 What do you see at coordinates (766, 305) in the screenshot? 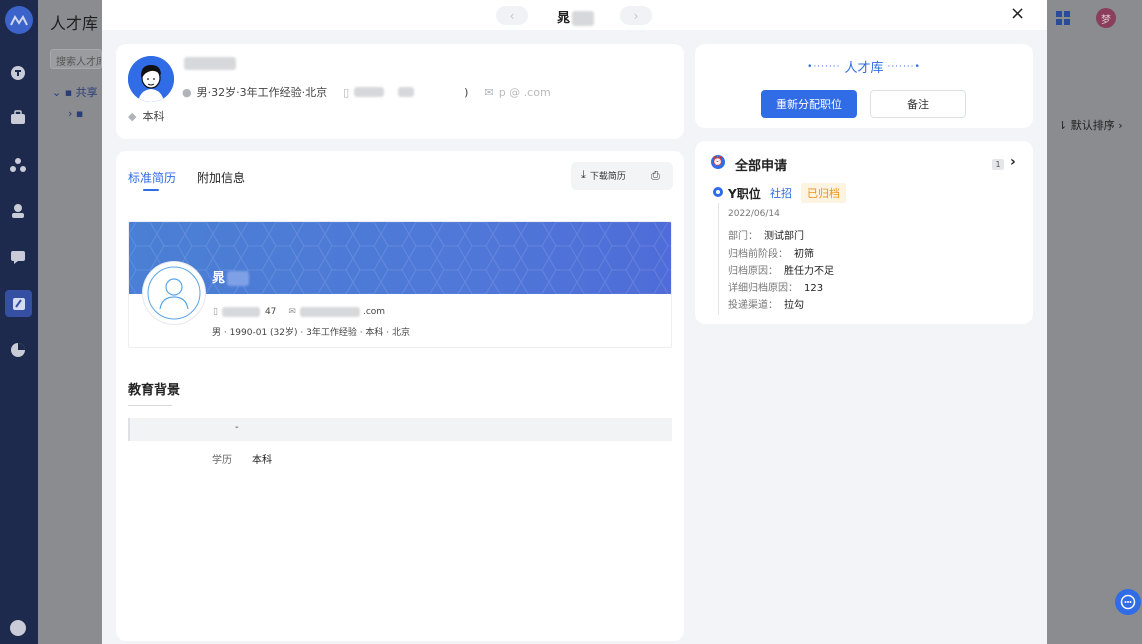
I see `field-channel: 投递渠道： 拉勾` at bounding box center [766, 305].